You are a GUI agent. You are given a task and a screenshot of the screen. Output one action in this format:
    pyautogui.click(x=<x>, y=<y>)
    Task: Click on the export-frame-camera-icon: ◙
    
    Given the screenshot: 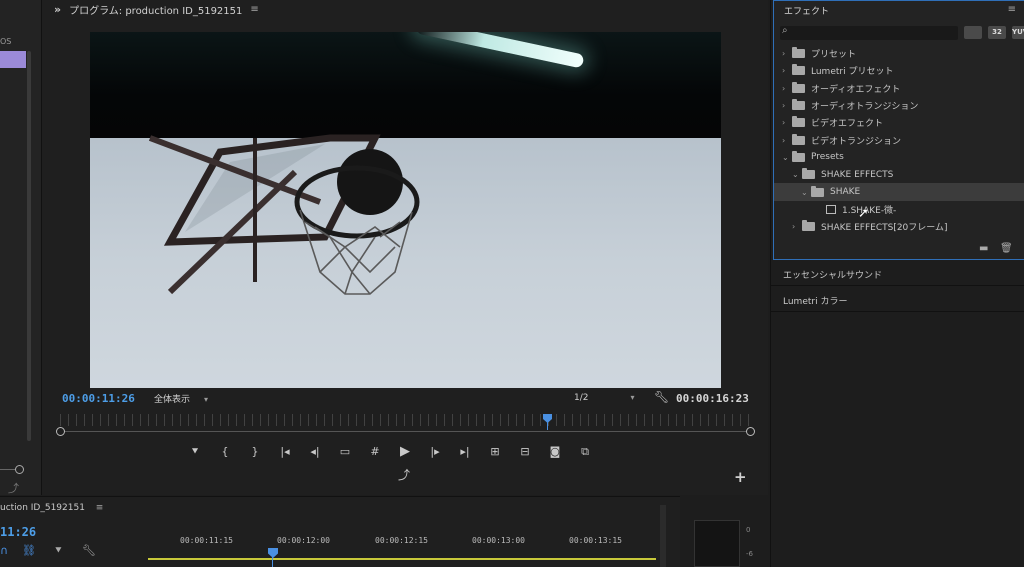 What is the action you would take?
    pyautogui.click(x=555, y=452)
    